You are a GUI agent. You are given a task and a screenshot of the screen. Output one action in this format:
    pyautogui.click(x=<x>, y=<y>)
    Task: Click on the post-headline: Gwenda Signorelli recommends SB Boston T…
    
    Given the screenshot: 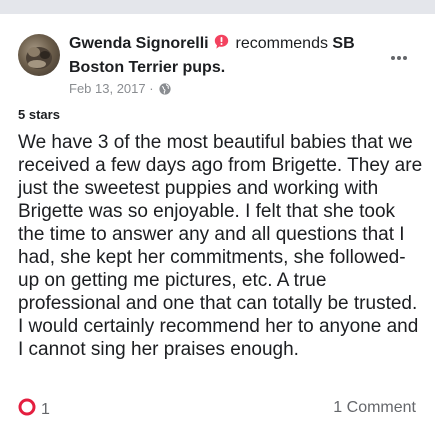 What is the action you would take?
    pyautogui.click(x=224, y=56)
    